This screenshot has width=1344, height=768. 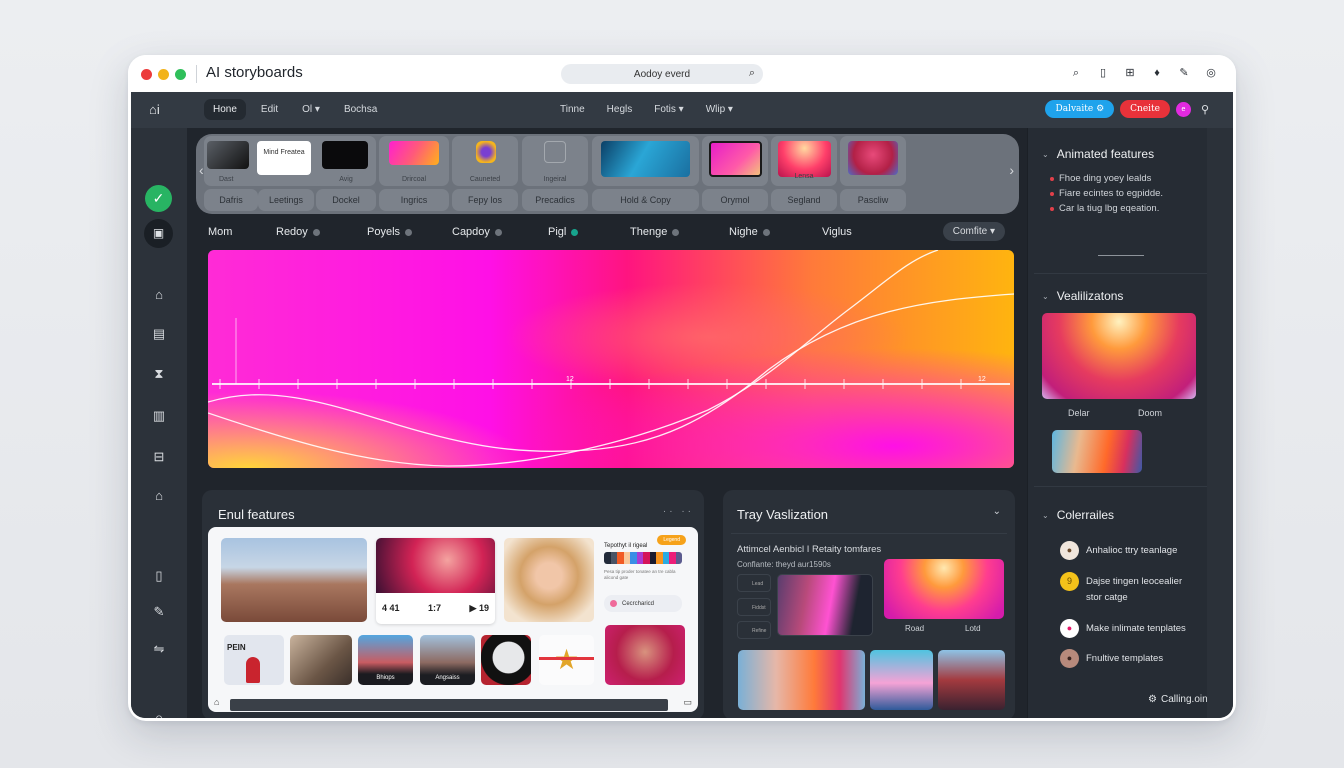 I want to click on chevron-down-icon: ⌄, so click(x=997, y=511).